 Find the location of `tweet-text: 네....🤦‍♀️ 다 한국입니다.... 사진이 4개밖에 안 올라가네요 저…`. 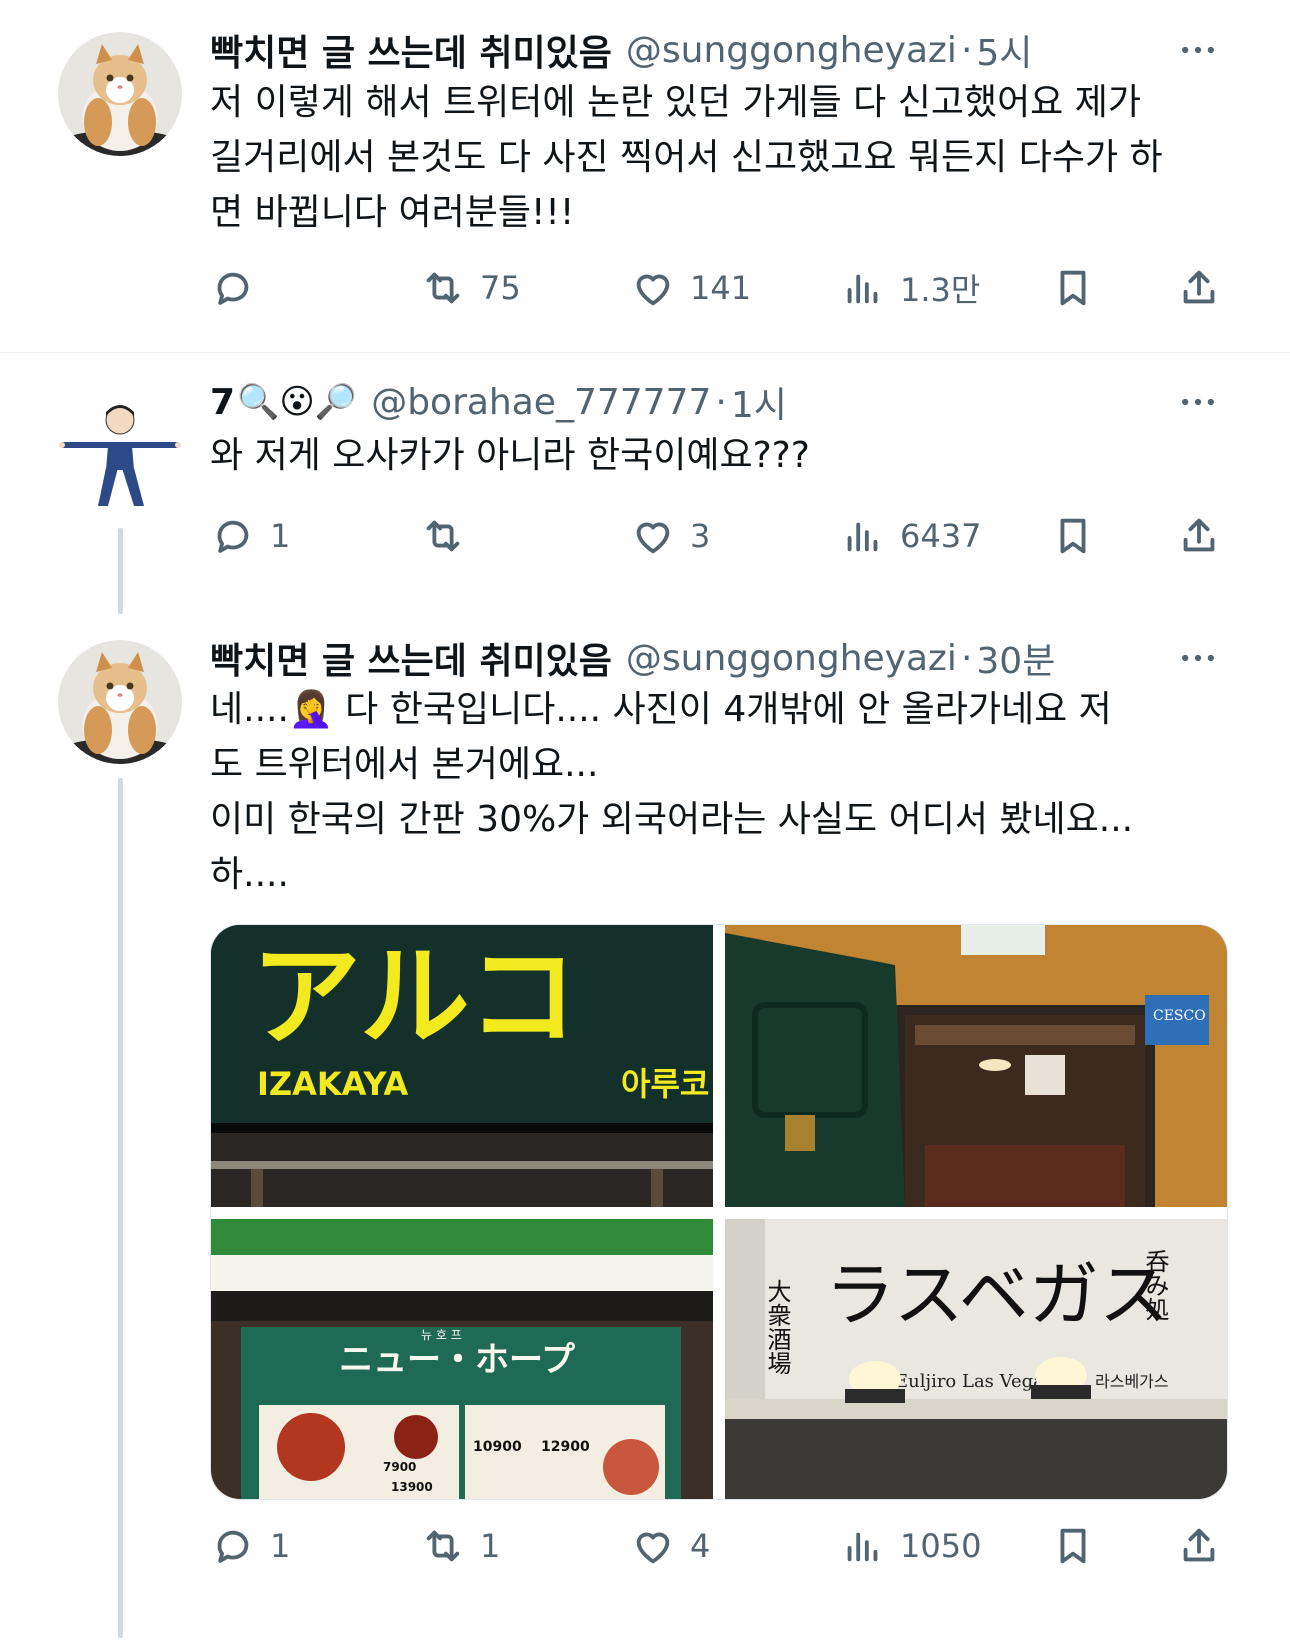

tweet-text: 네....🤦‍♀️ 다 한국입니다.... 사진이 4개밖에 안 올라가네요 저… is located at coordinates (720, 792).